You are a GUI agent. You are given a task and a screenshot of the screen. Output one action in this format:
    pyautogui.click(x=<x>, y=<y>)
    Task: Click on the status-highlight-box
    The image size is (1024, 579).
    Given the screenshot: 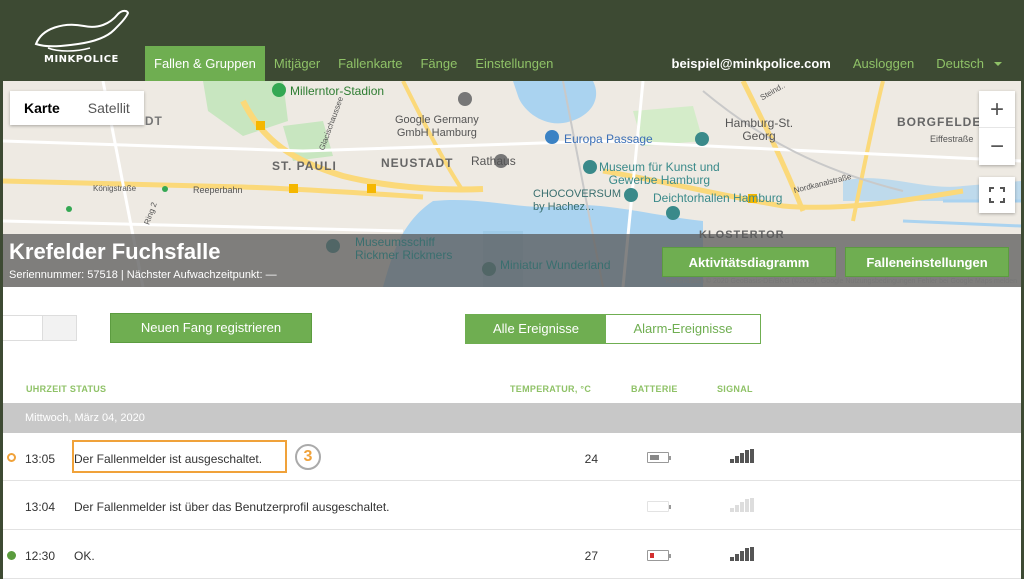 What is the action you would take?
    pyautogui.click(x=179, y=456)
    